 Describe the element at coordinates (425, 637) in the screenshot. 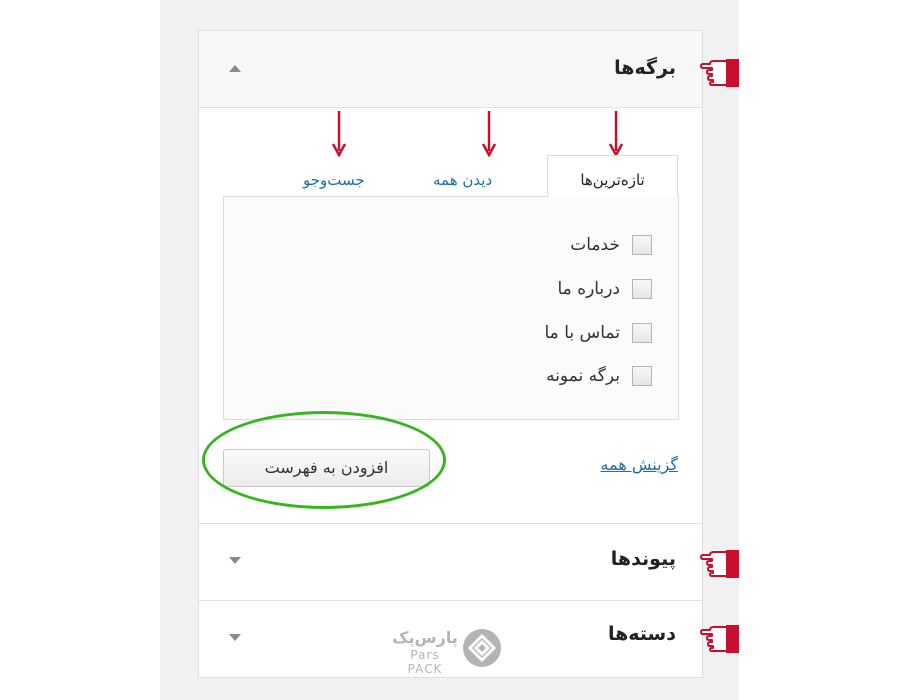

I see `watermark-fa: پارس‌پک` at that location.